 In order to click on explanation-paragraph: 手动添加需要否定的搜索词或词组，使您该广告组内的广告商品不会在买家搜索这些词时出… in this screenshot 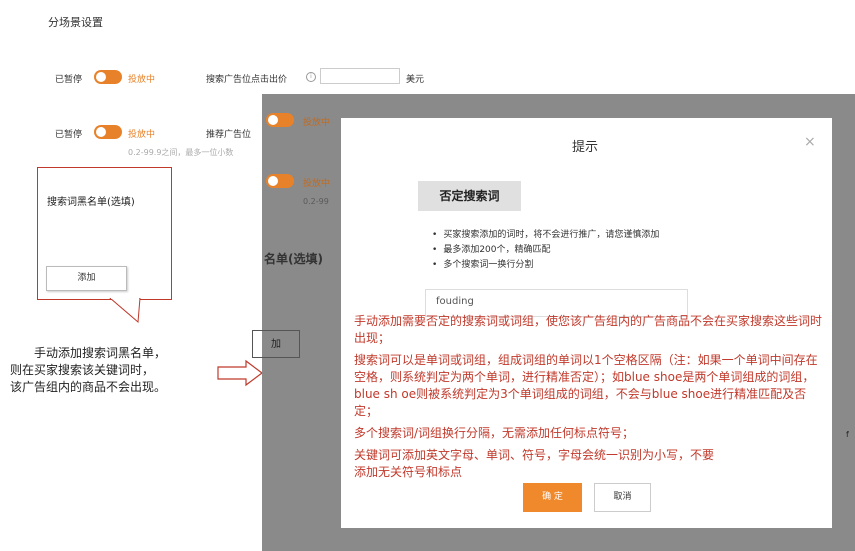, I will do `click(588, 329)`.